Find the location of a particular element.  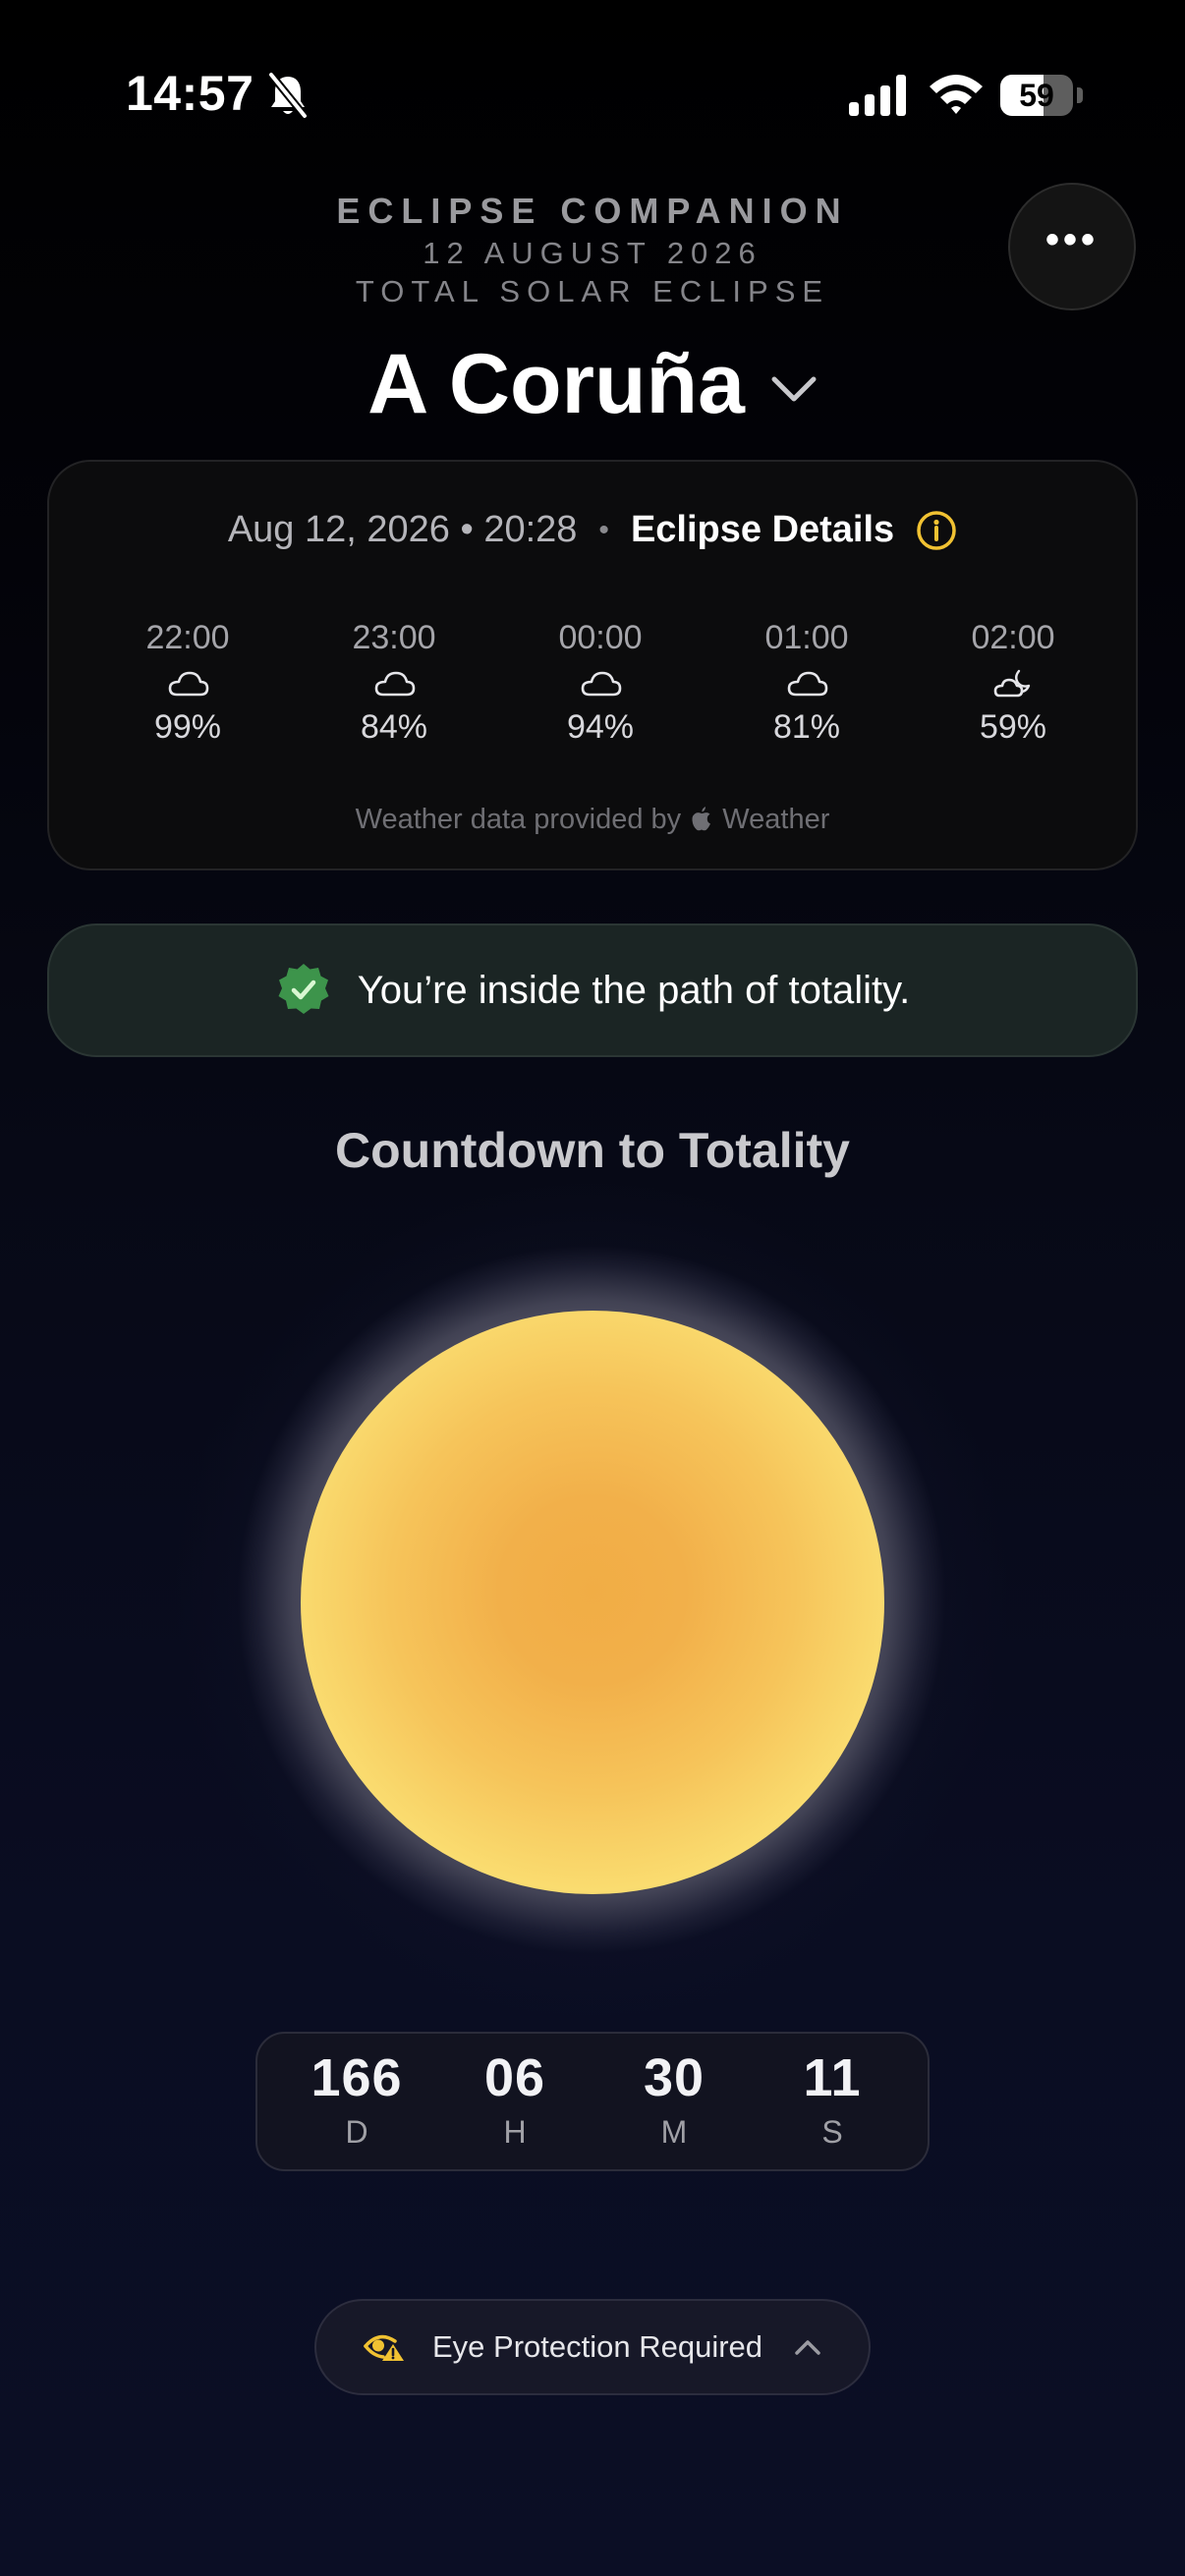

forecast-item: 23:00 84% is located at coordinates (394, 683).